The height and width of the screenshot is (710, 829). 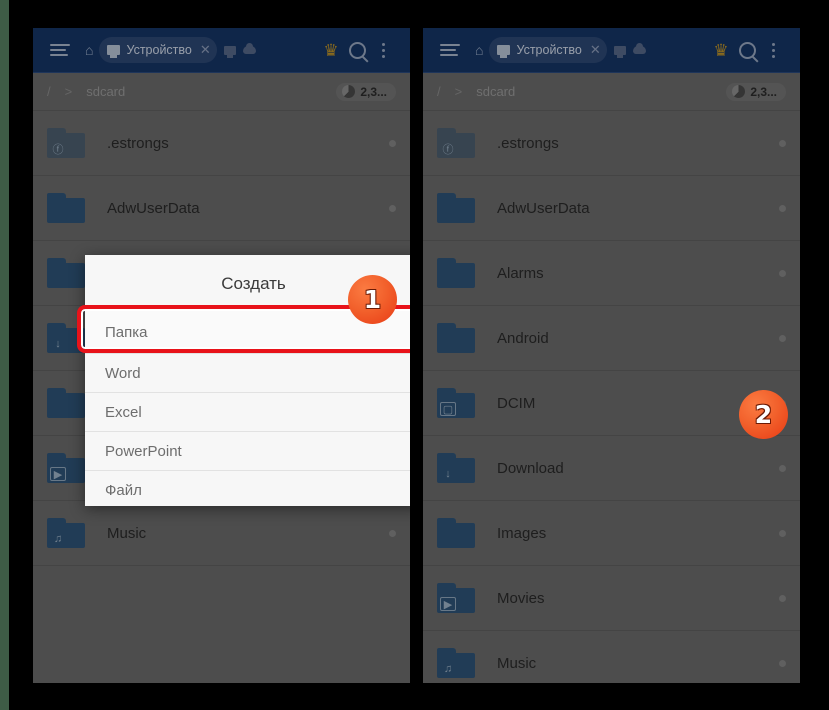 What do you see at coordinates (221, 50) in the screenshot?
I see `app-toolbar-left: ⌂ Устройство ✕ ♛` at bounding box center [221, 50].